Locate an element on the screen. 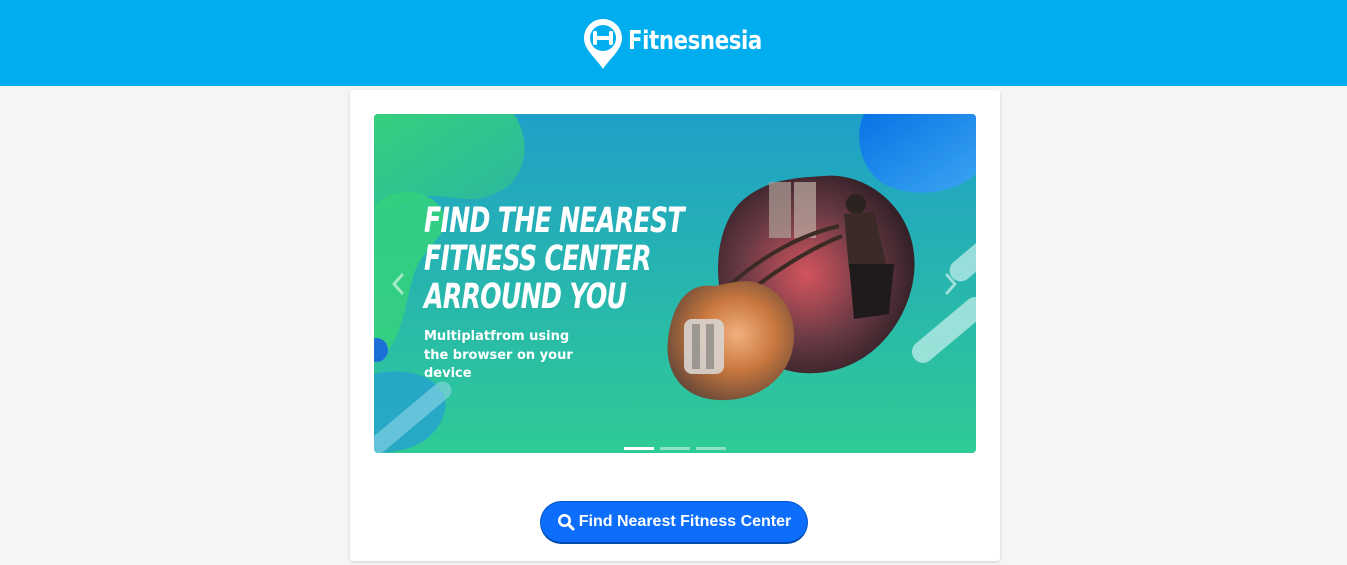  find-nearest-fitness-center-button: Find Nearest Fitness Center is located at coordinates (674, 522).